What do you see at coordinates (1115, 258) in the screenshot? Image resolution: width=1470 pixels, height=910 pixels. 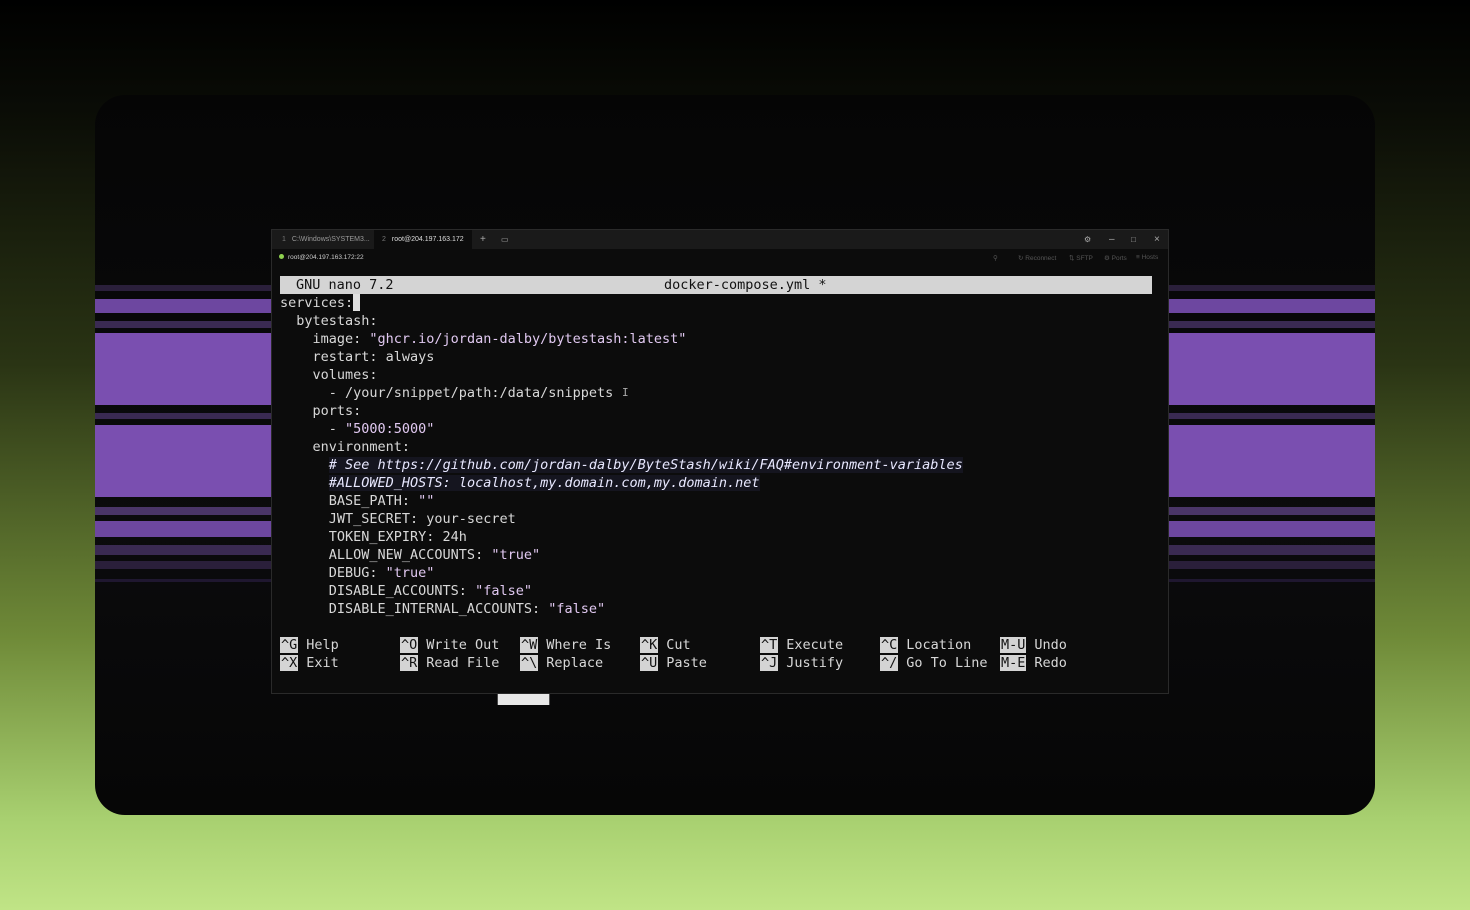 I see `ports-button: ⚙ Ports` at bounding box center [1115, 258].